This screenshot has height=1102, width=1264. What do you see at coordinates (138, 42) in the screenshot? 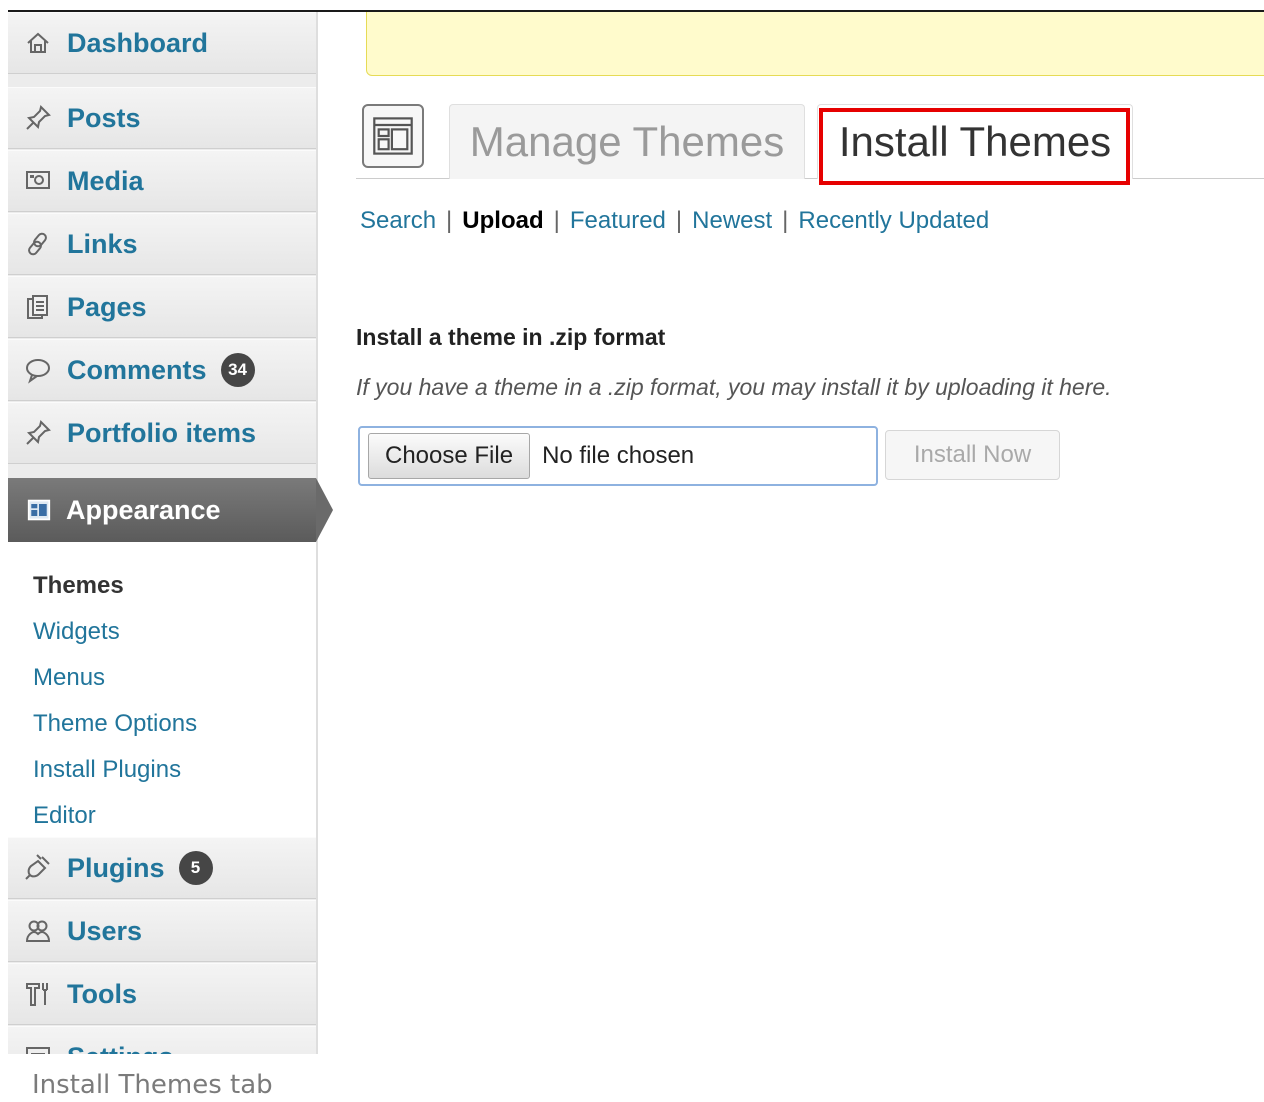
I see `sidebar-item-label: Dashboard` at bounding box center [138, 42].